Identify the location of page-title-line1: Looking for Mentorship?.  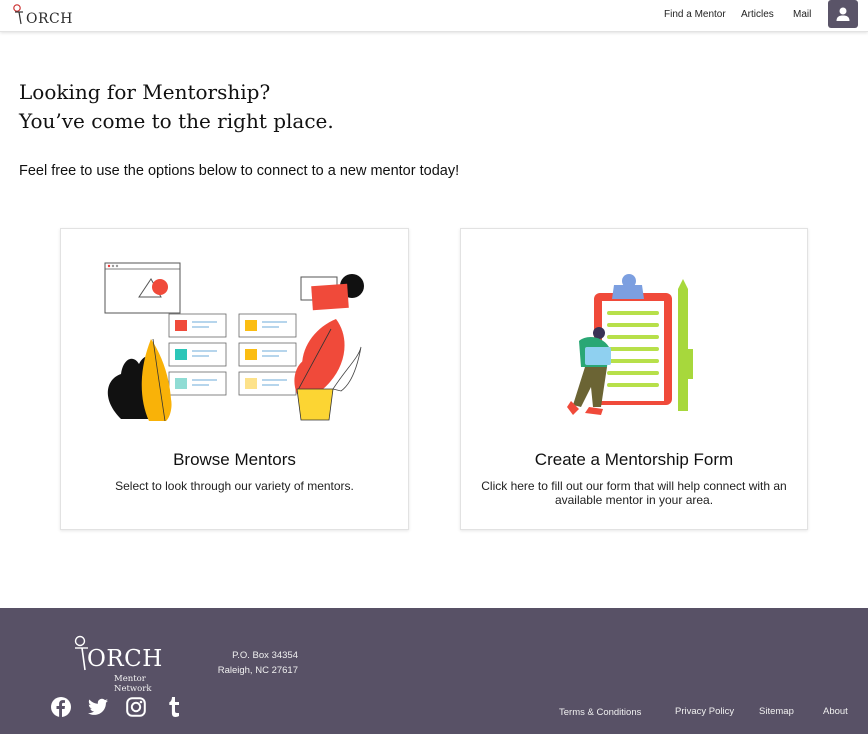
(145, 92).